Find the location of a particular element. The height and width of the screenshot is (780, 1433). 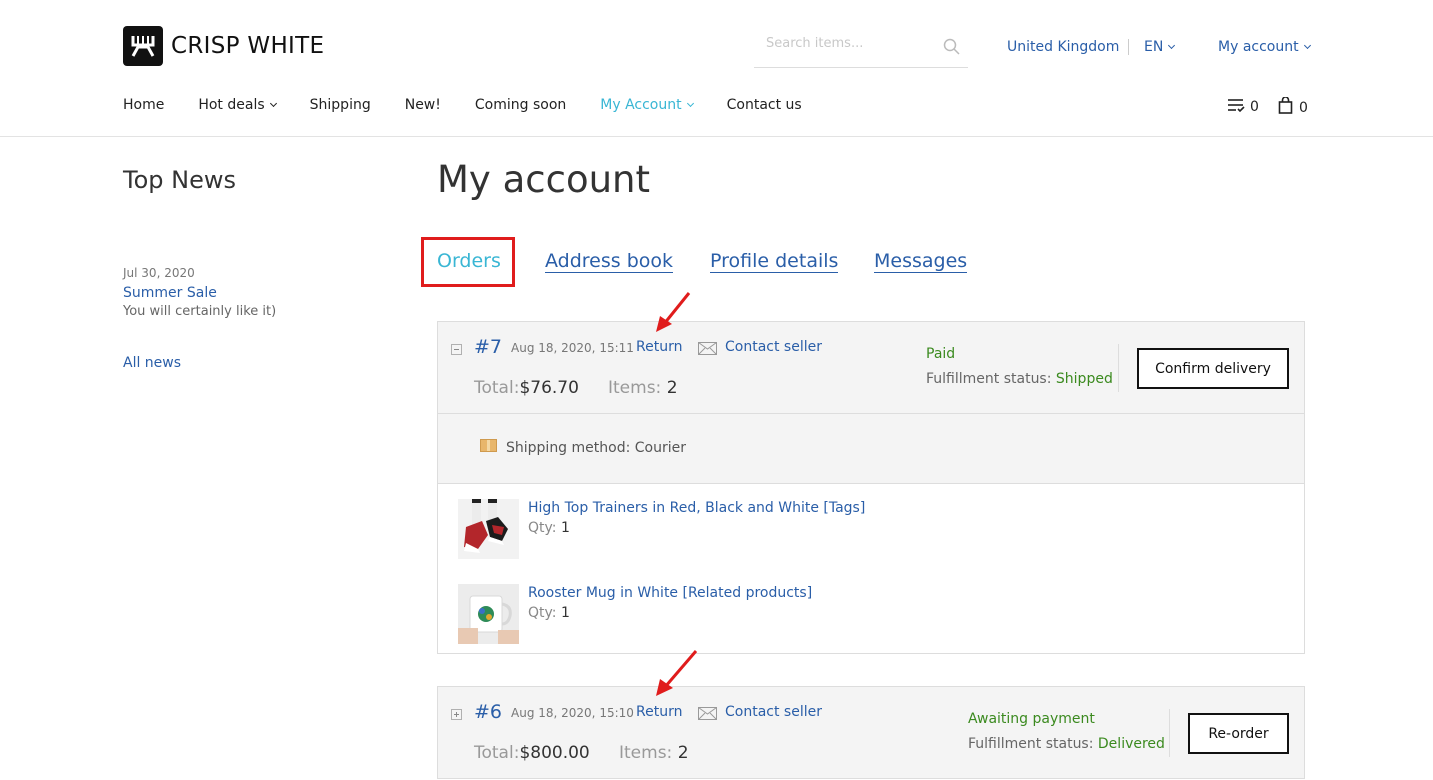

search-icon is located at coordinates (951, 48).